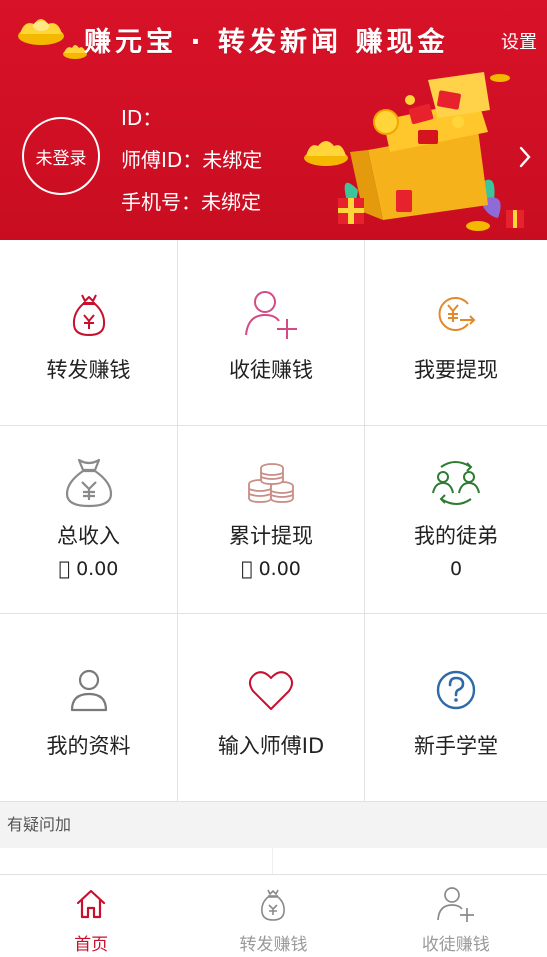 The image size is (547, 957). I want to click on heart-icon, so click(271, 690).